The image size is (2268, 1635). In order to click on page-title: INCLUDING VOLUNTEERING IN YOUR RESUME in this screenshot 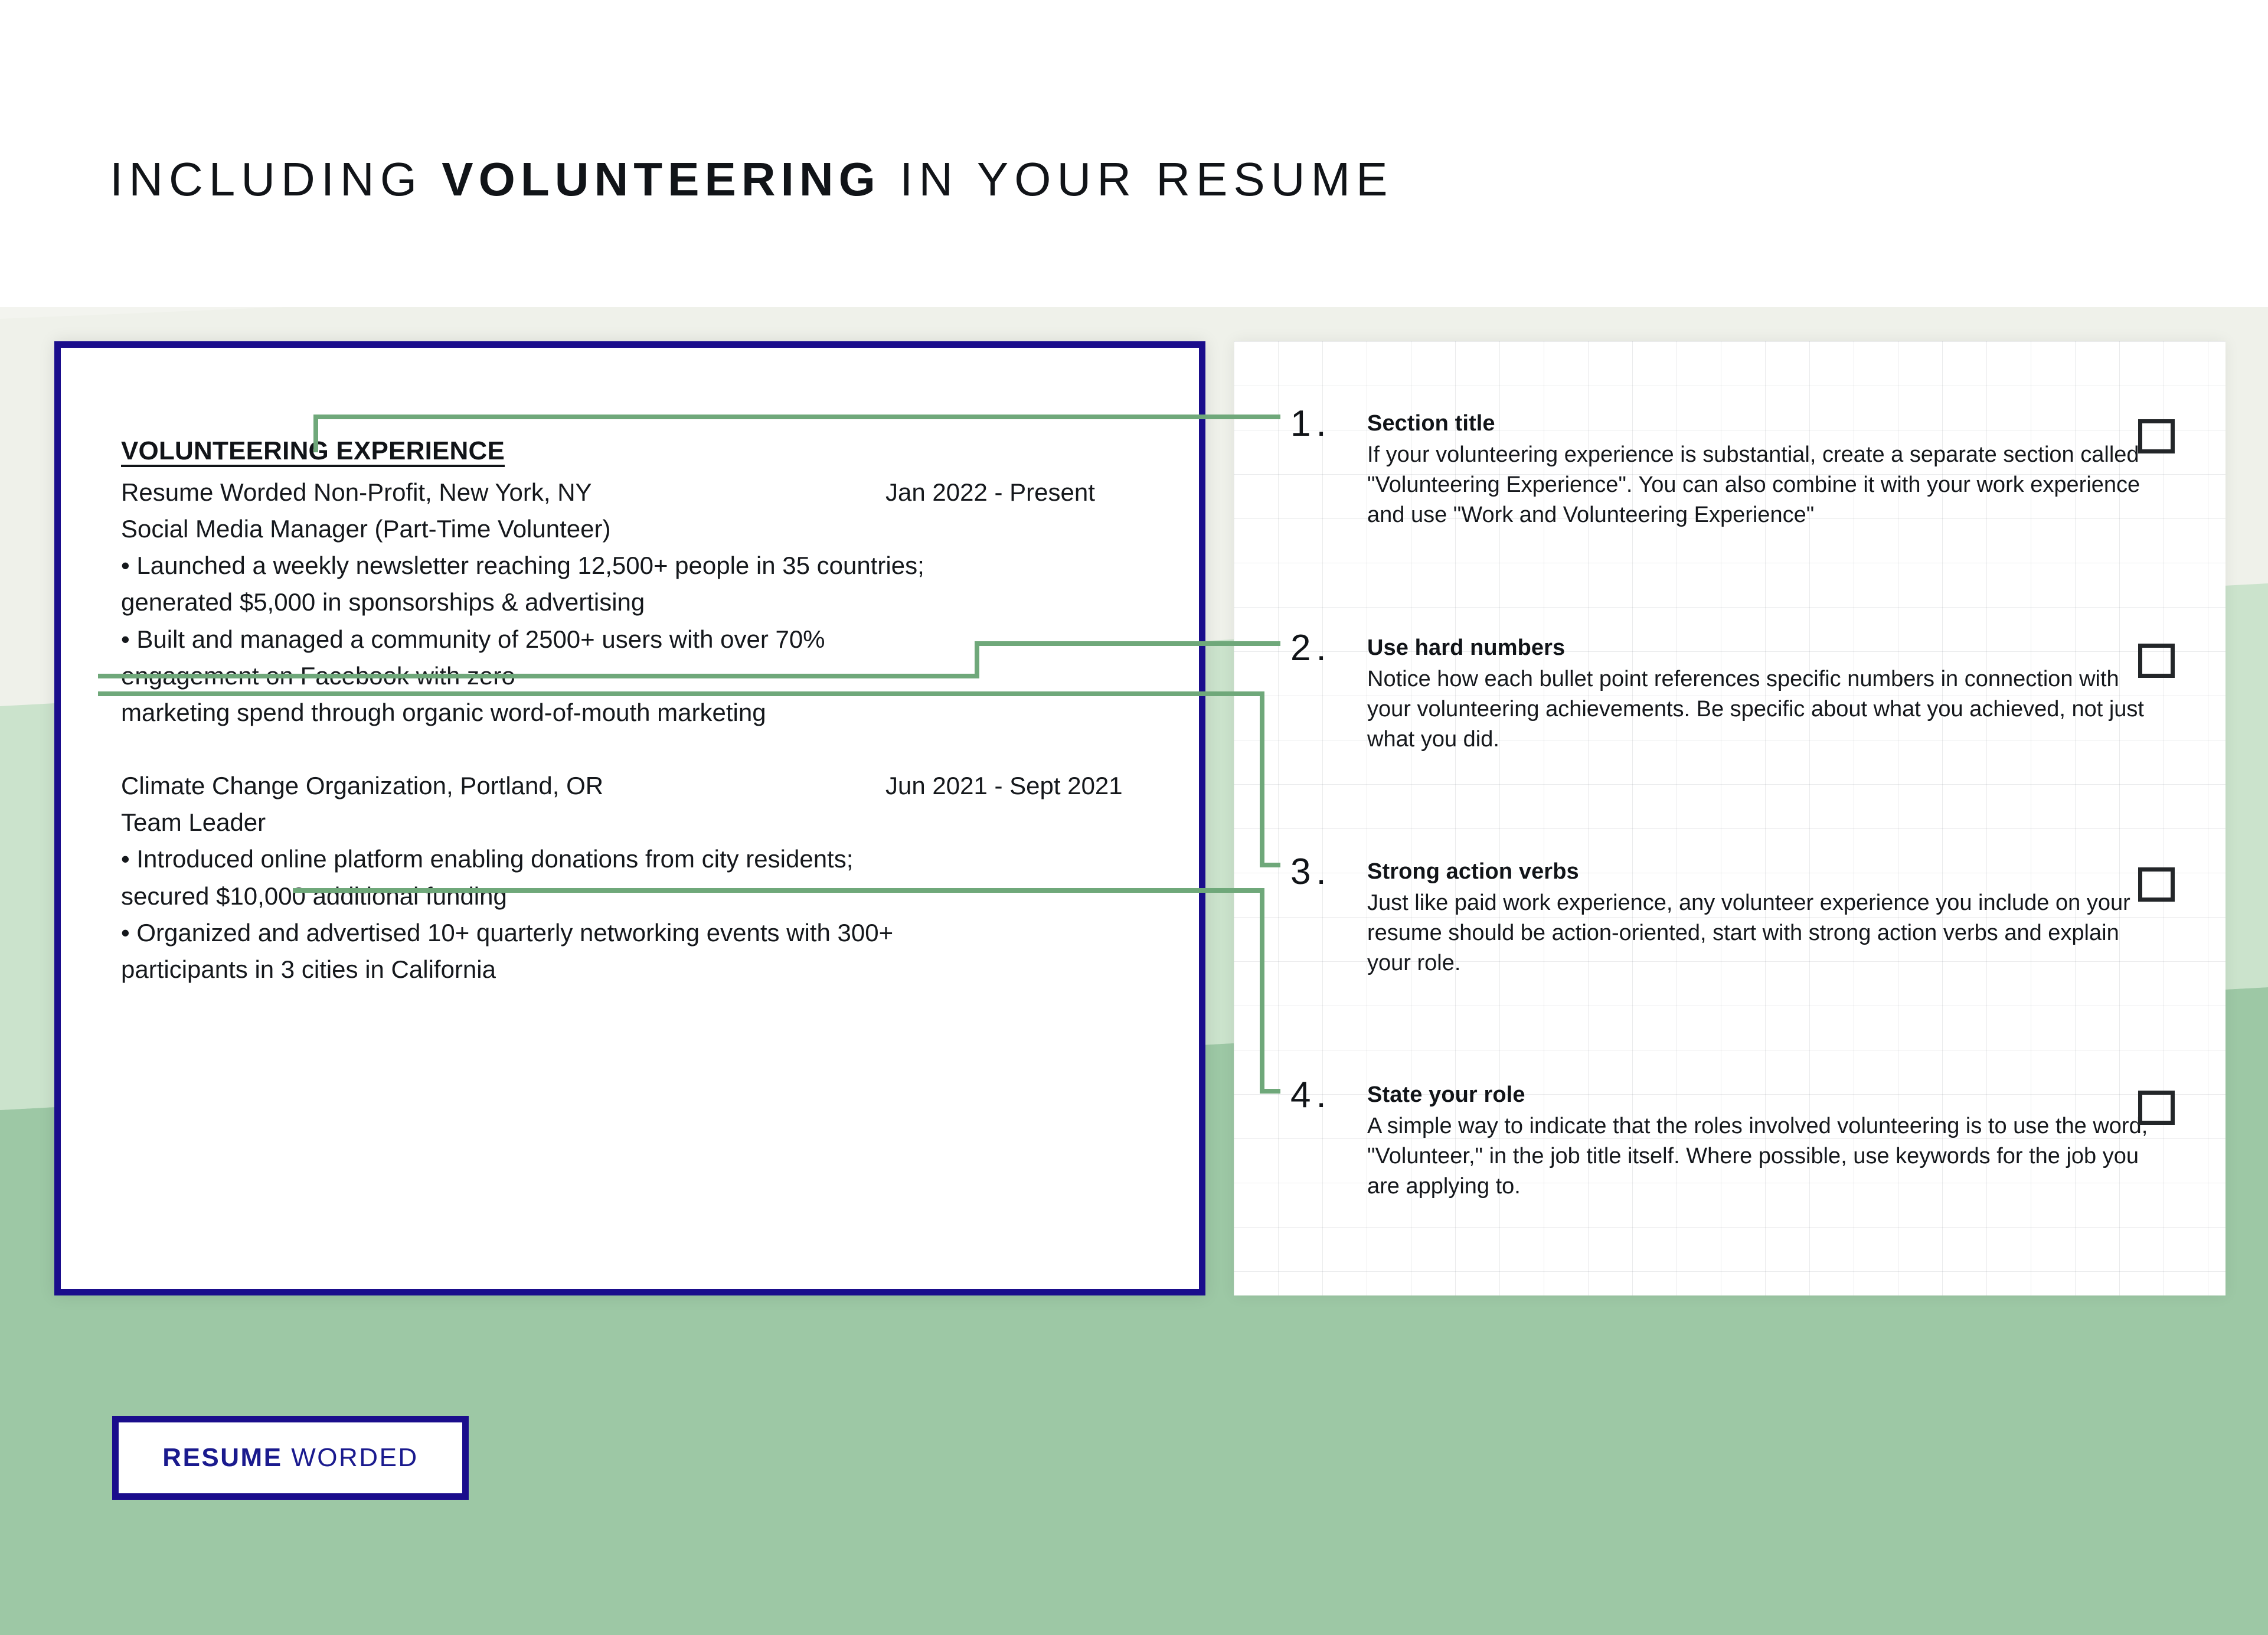, I will do `click(752, 179)`.